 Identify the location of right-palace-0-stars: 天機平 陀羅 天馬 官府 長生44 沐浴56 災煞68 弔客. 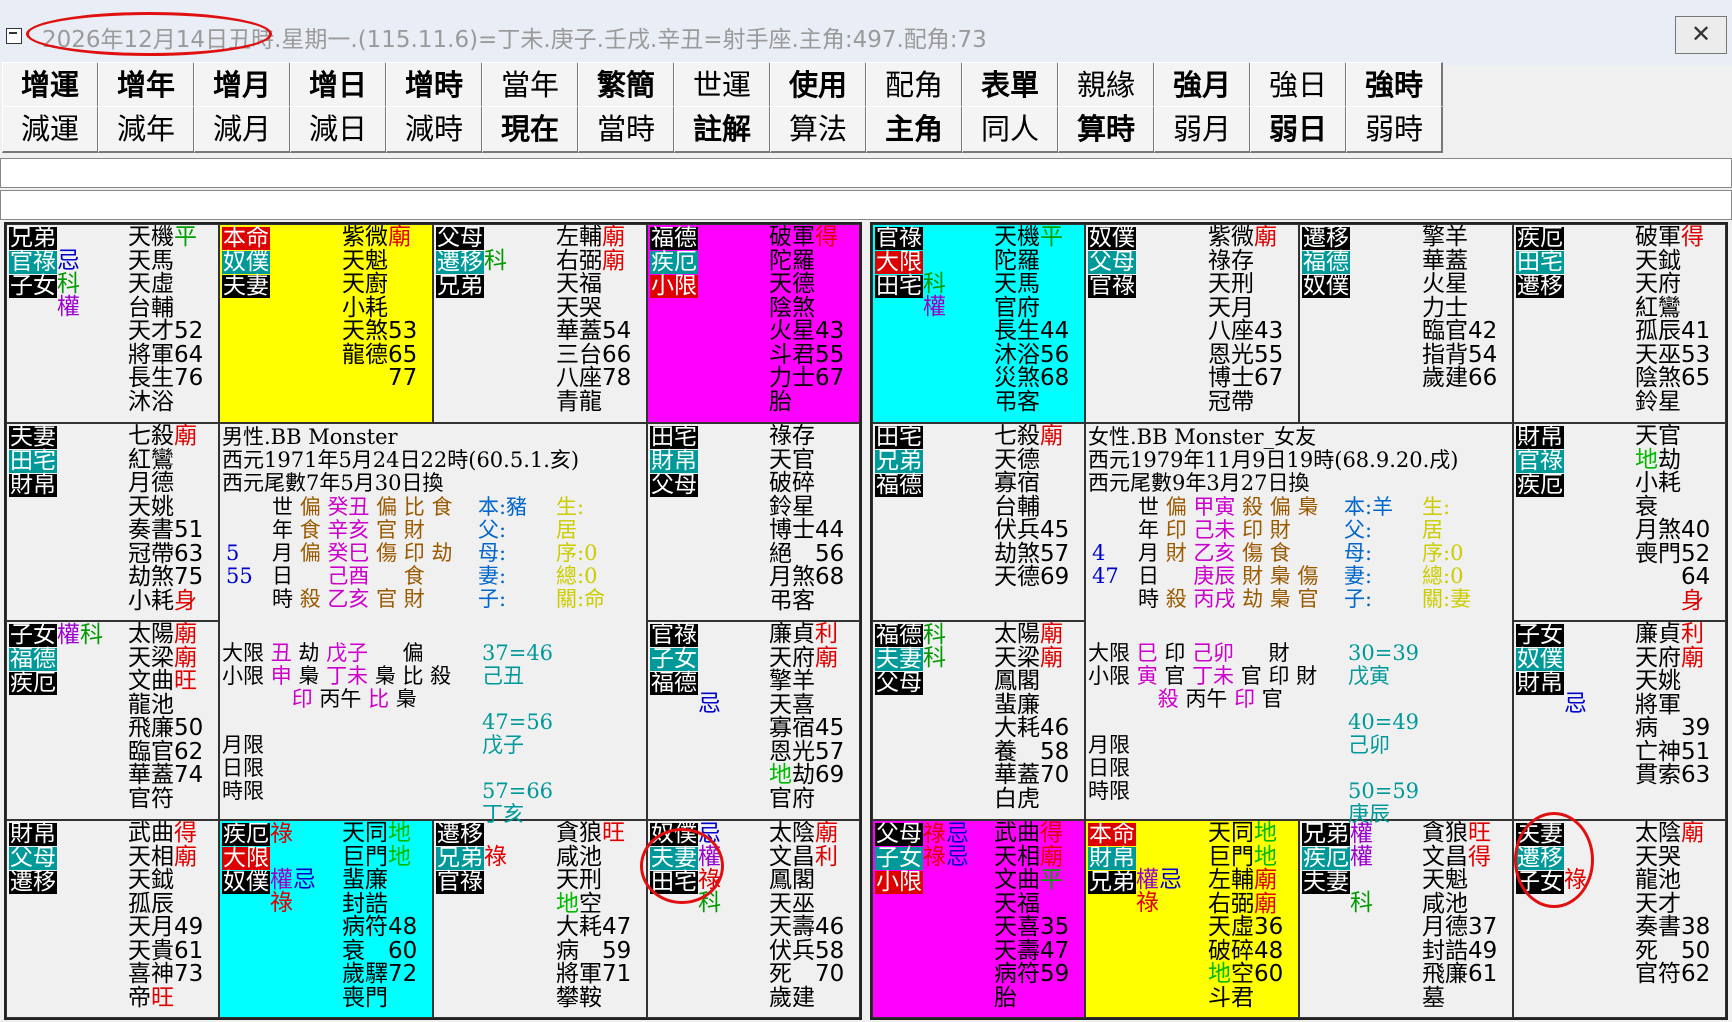
(1032, 319).